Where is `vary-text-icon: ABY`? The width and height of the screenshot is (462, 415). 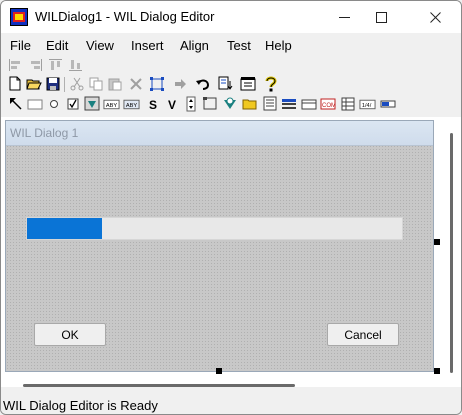 vary-text-icon: ABY is located at coordinates (131, 103).